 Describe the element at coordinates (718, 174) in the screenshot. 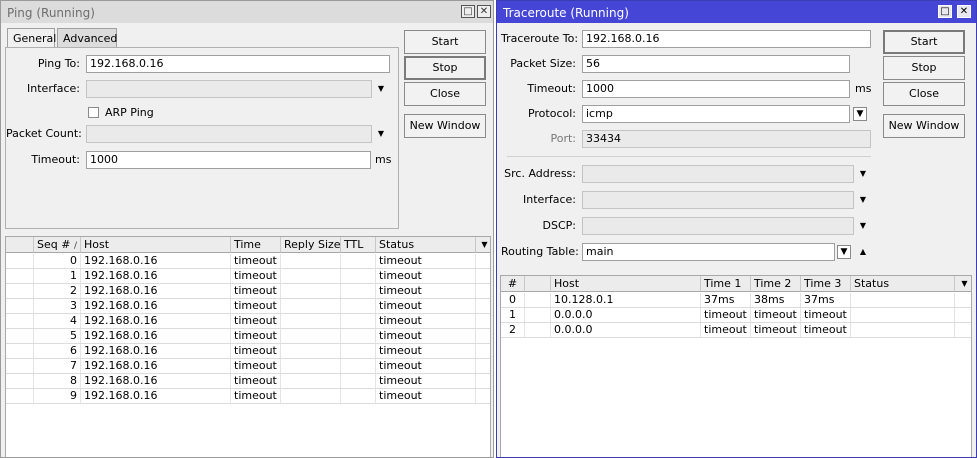

I see `src-address-select` at that location.